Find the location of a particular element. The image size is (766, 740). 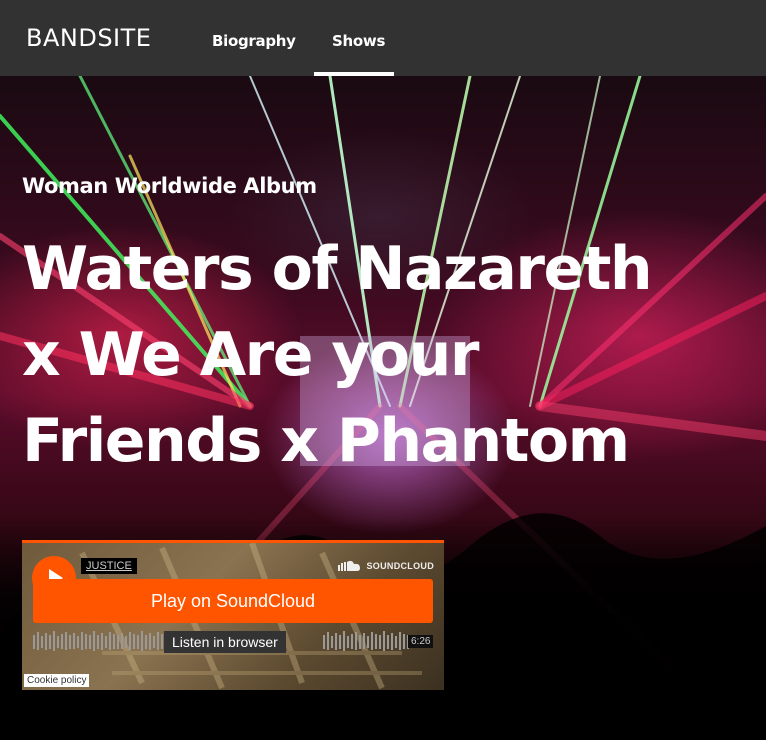

top-navigation: BANDSITE Biography Shows is located at coordinates (383, 38).